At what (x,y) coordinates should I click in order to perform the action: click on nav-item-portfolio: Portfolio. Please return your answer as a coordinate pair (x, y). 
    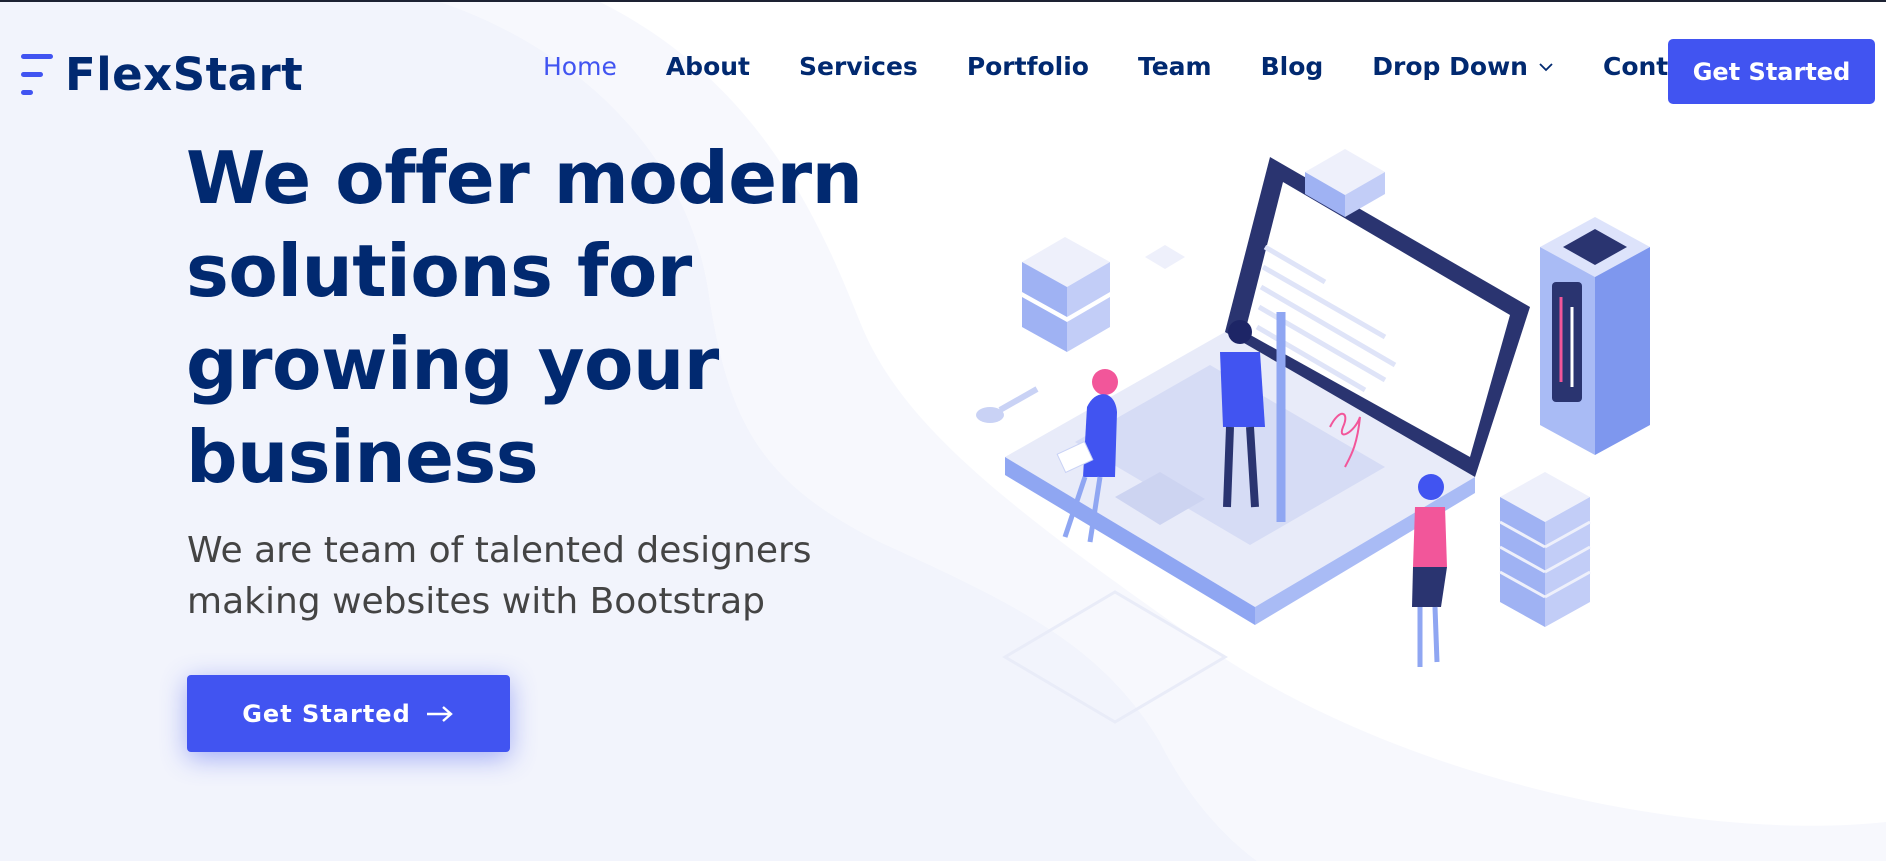
    Looking at the image, I should click on (1028, 66).